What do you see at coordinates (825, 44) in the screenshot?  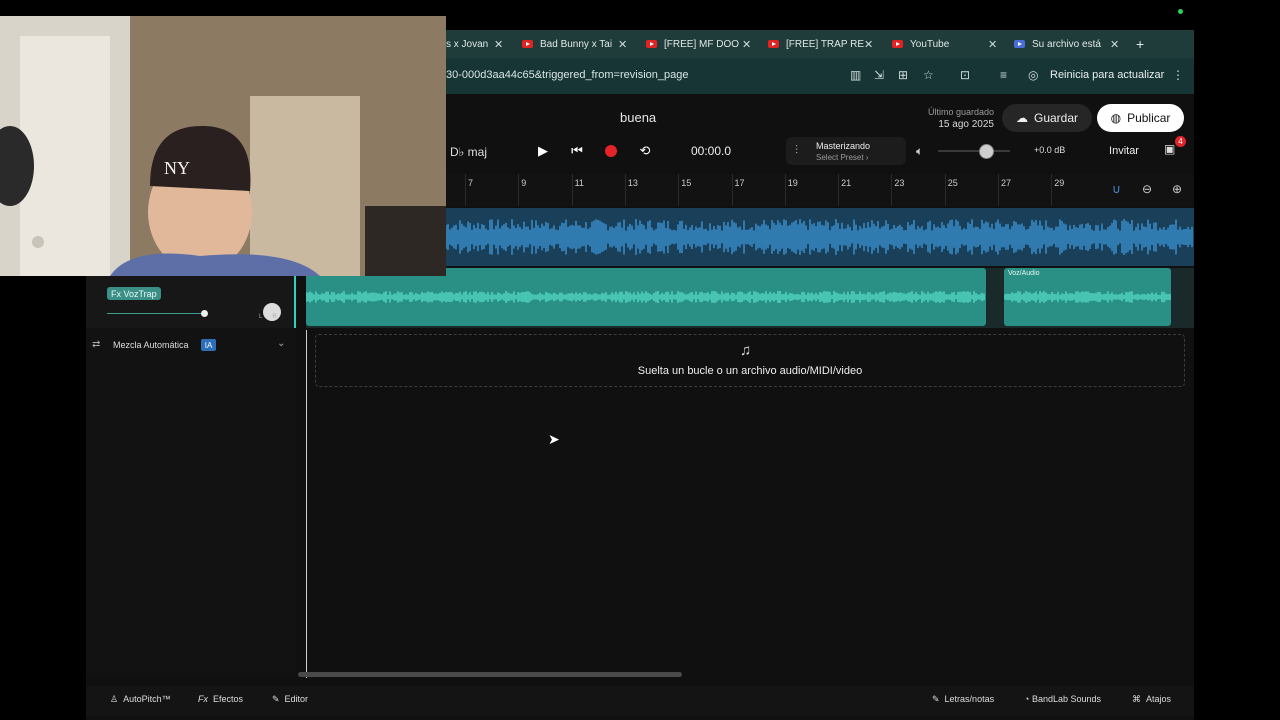 I see `tab-label: [FREE] TRAP RE` at bounding box center [825, 44].